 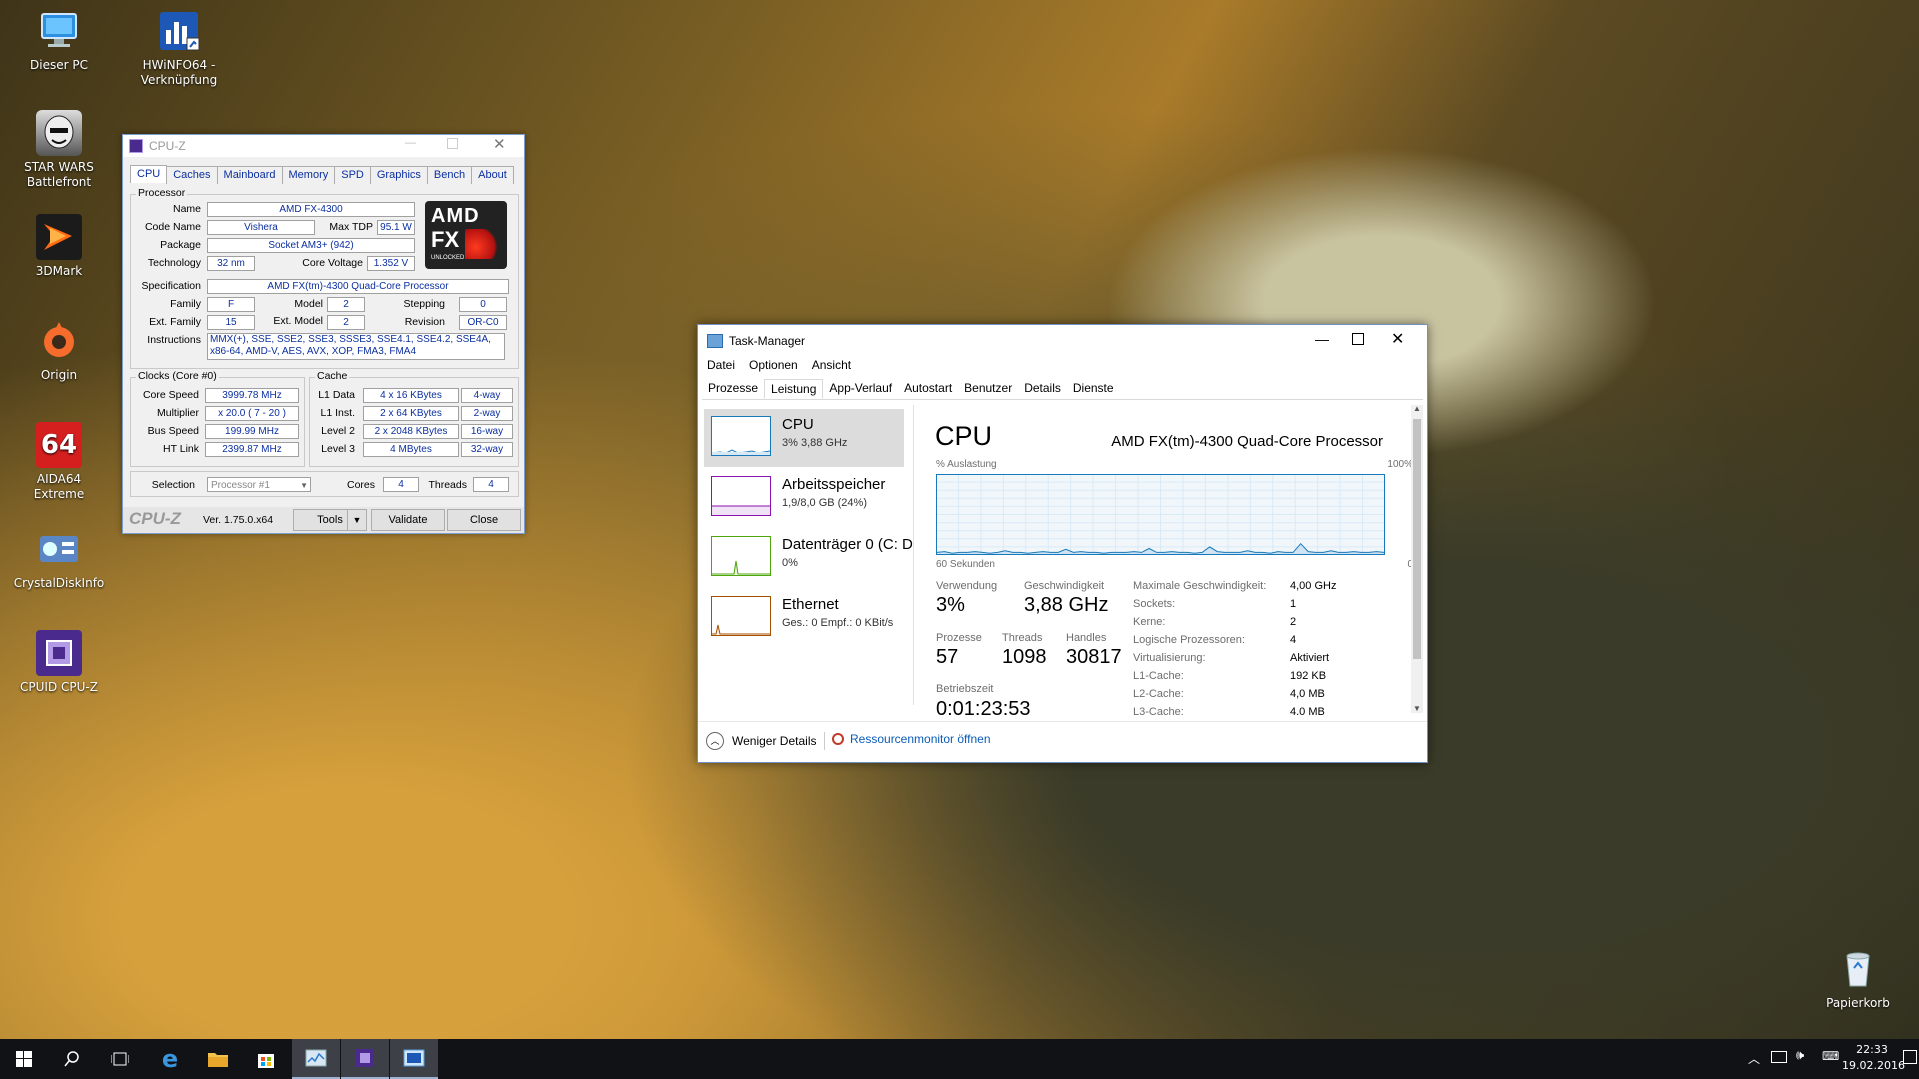 What do you see at coordinates (1417, 408) in the screenshot?
I see `scroll-up-icon: ▲` at bounding box center [1417, 408].